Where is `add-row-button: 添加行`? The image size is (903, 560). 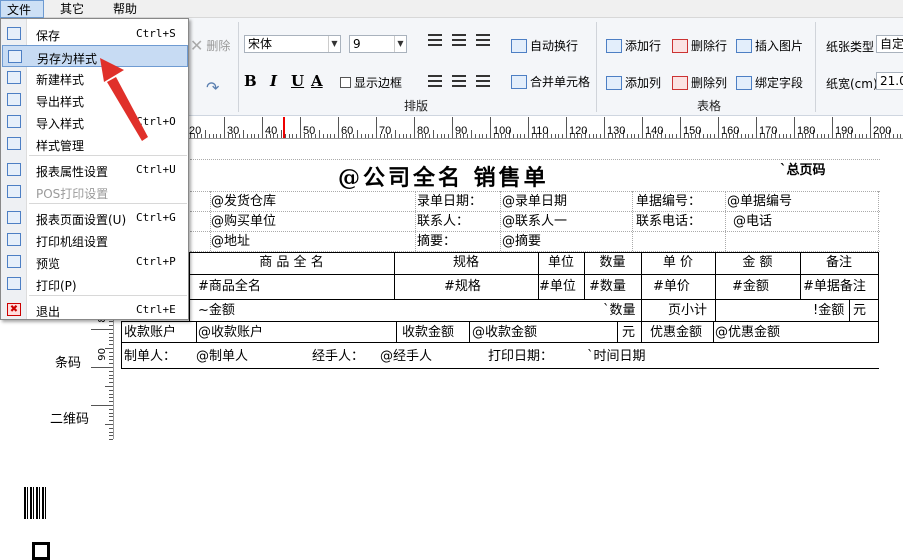
add-row-button: 添加行 is located at coordinates (633, 45).